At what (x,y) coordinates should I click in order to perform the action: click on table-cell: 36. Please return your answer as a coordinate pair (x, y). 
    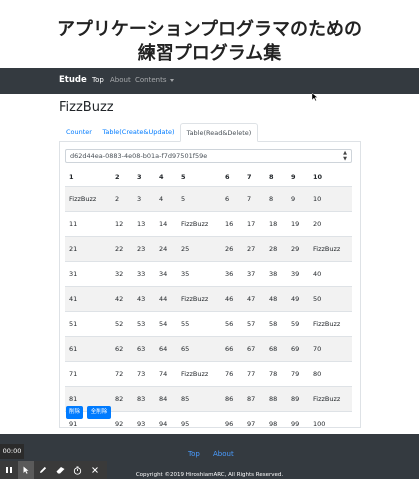
    Looking at the image, I should click on (232, 274).